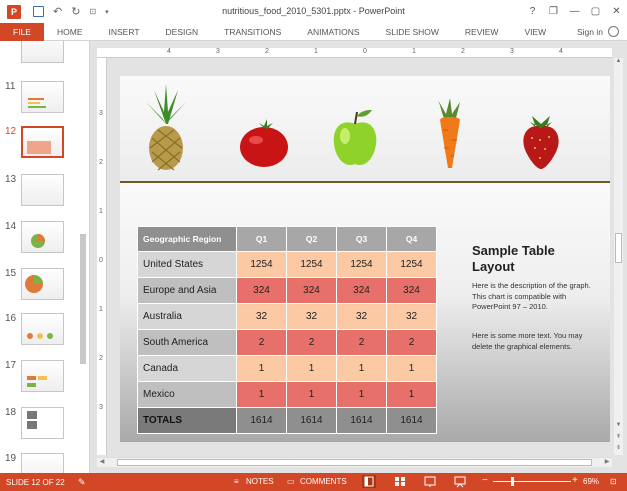  What do you see at coordinates (607, 462) in the screenshot?
I see `scroll-right-icon: ▶` at bounding box center [607, 462].